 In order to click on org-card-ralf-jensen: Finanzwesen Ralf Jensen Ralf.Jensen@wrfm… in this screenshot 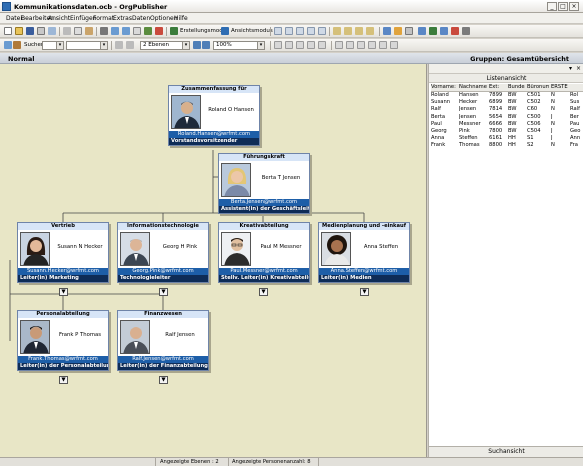, I will do `click(163, 340)`.